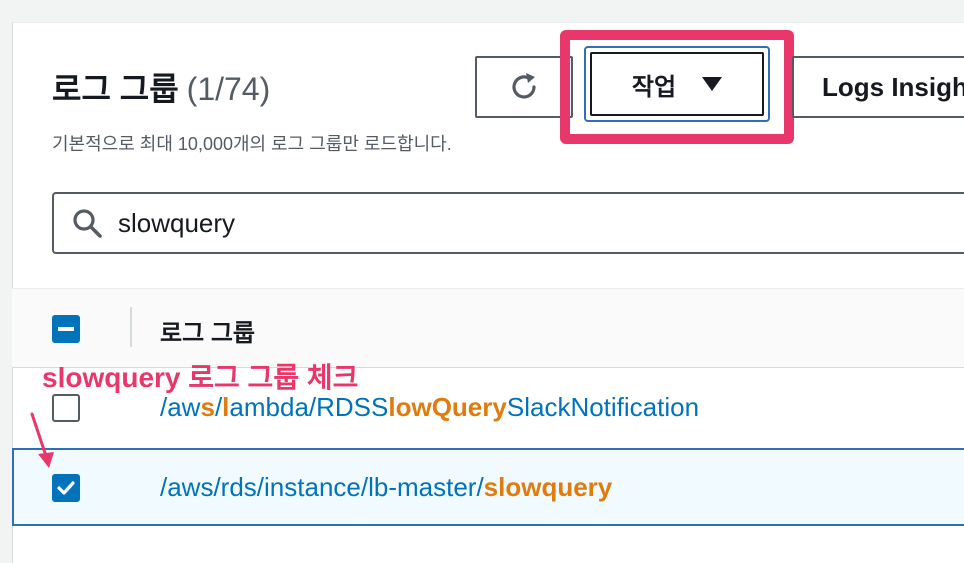  I want to click on link-text: SlackNotification, so click(603, 407).